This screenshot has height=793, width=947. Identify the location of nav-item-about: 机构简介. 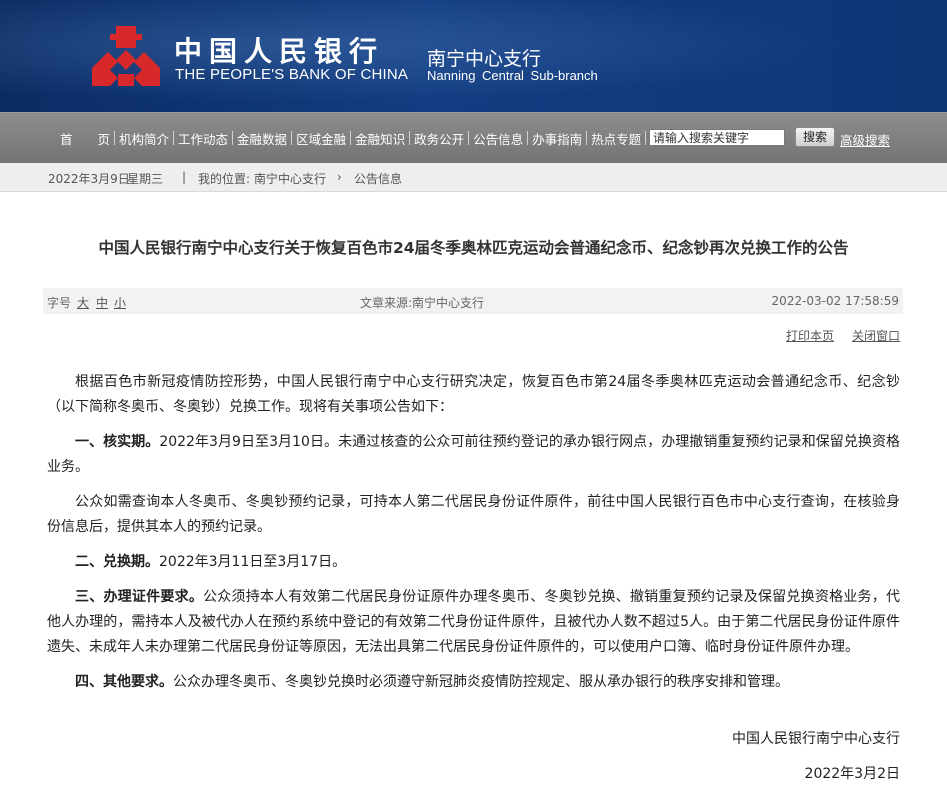
(144, 138).